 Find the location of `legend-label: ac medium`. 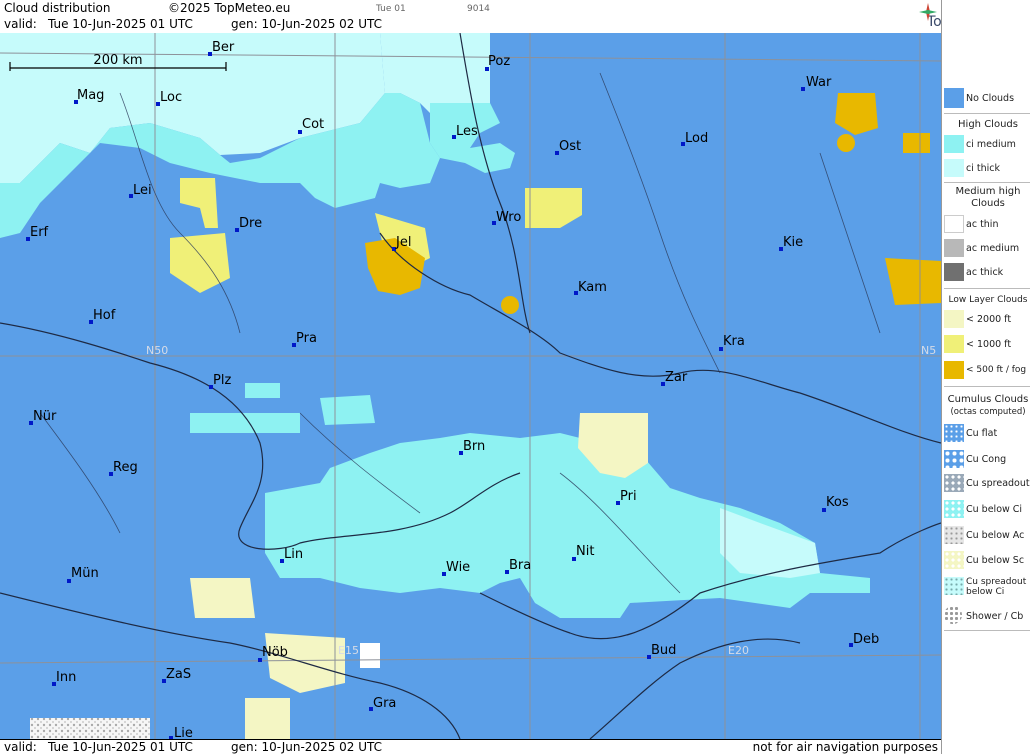

legend-label: ac medium is located at coordinates (993, 248).